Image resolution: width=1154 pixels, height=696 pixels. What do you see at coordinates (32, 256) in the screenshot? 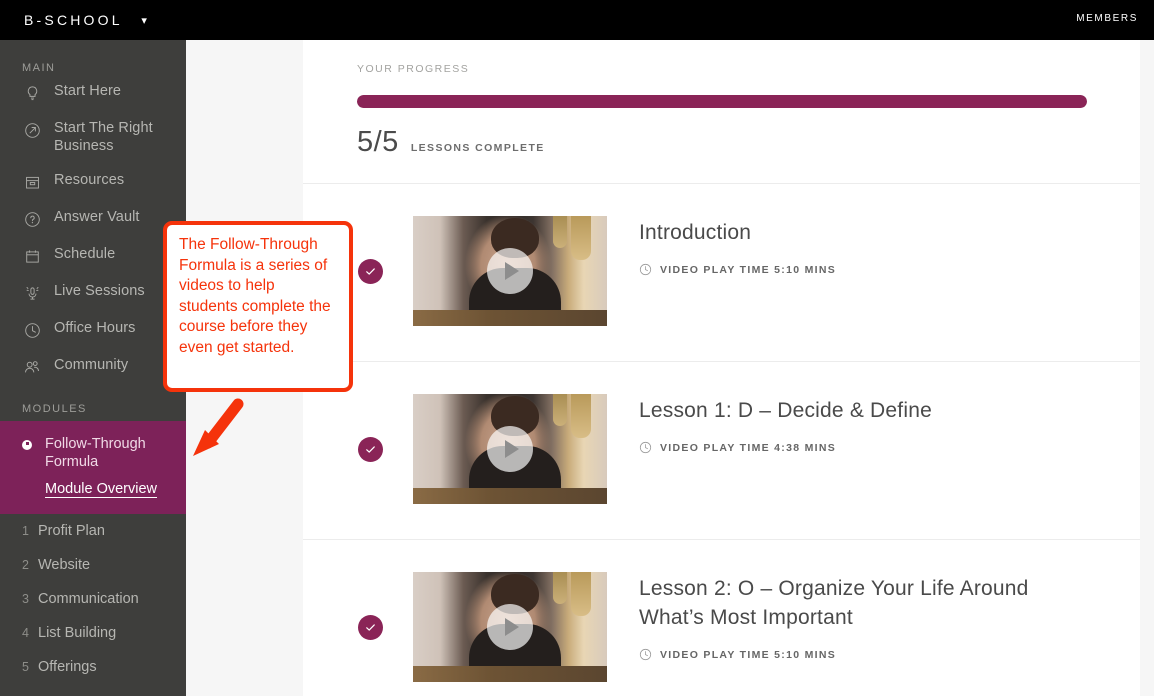
I see `calendar-icon` at bounding box center [32, 256].